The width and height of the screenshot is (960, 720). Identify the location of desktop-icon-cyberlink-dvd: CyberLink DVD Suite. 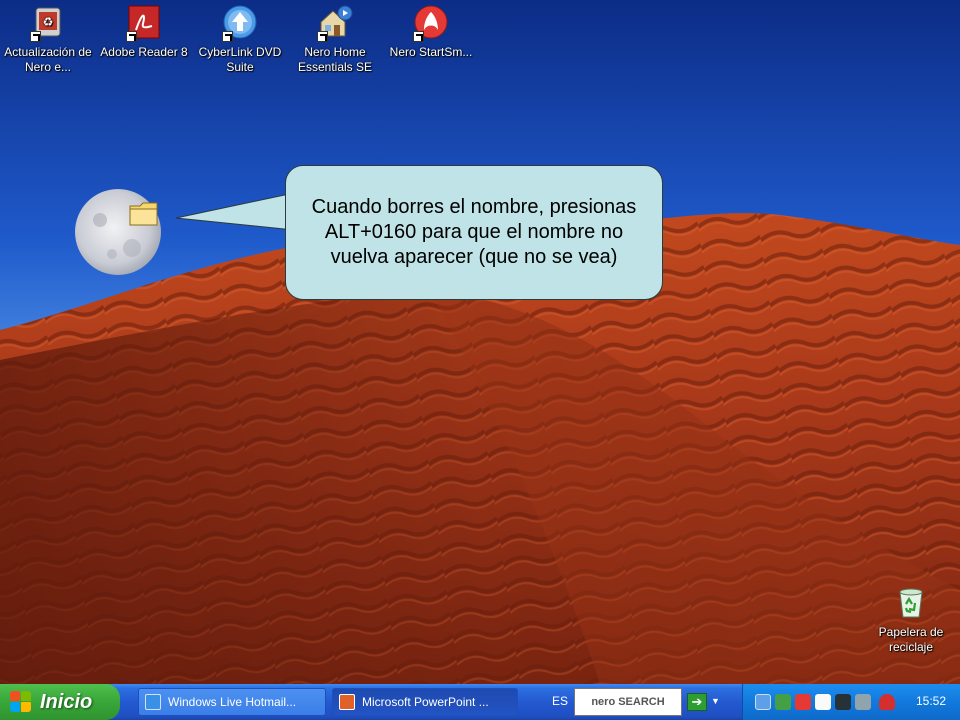
(240, 39).